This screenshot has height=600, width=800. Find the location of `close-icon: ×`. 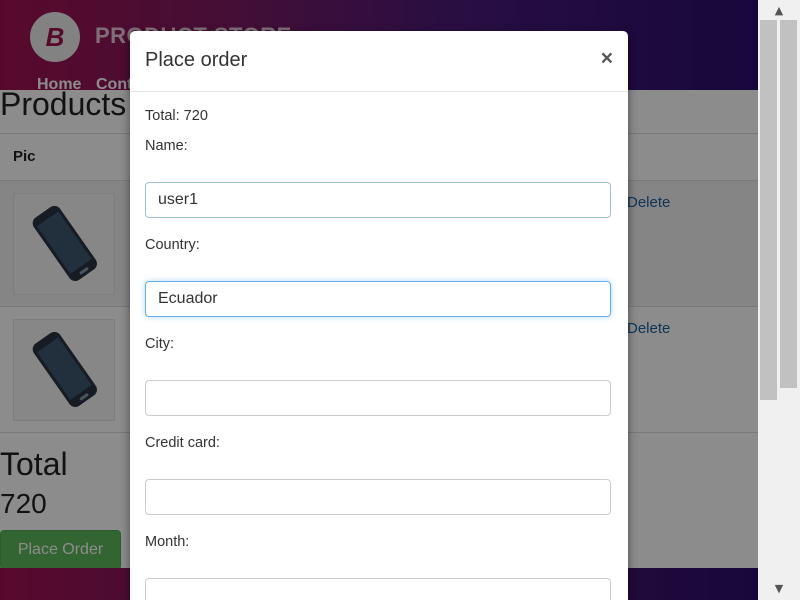

close-icon: × is located at coordinates (607, 59).